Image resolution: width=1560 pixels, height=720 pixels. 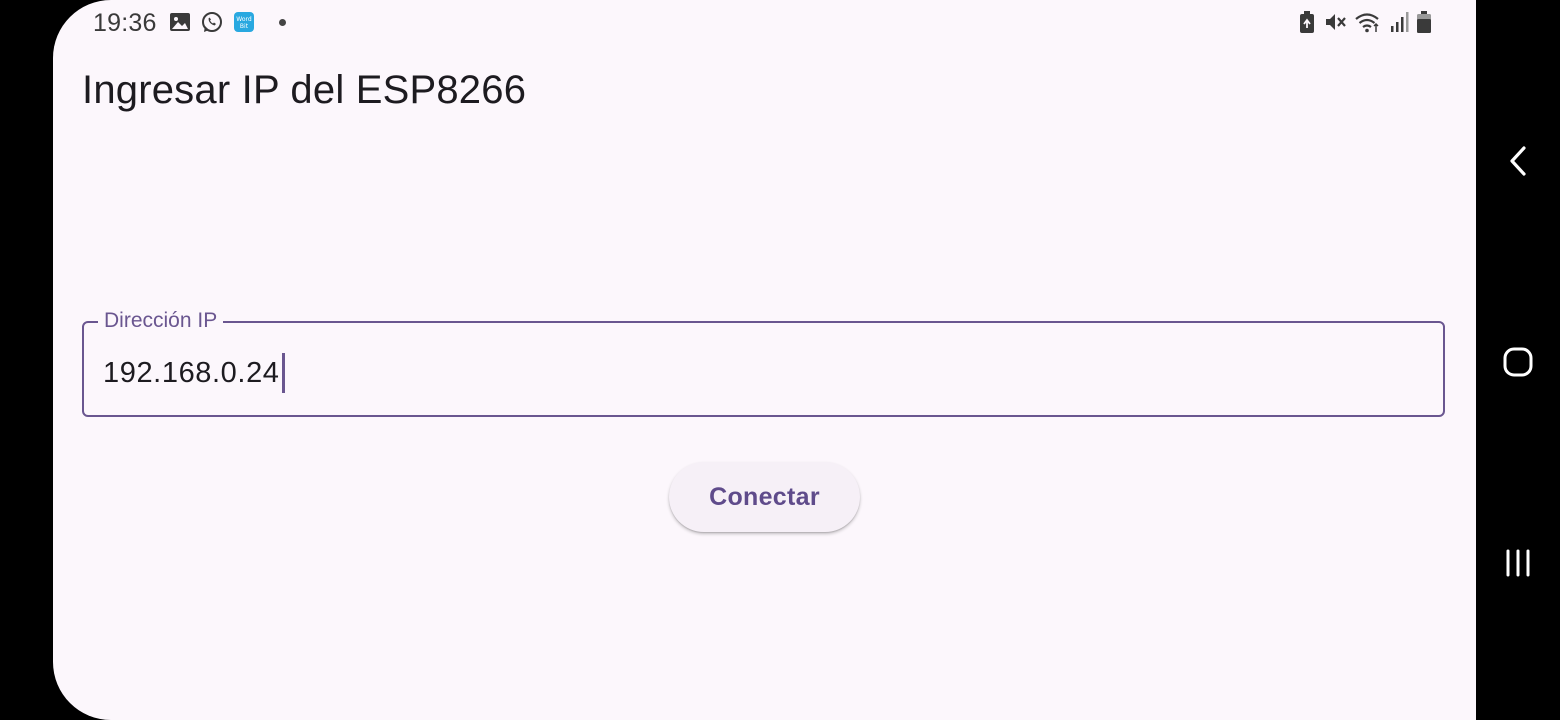 I want to click on system-status-icons, so click(x=1365, y=22).